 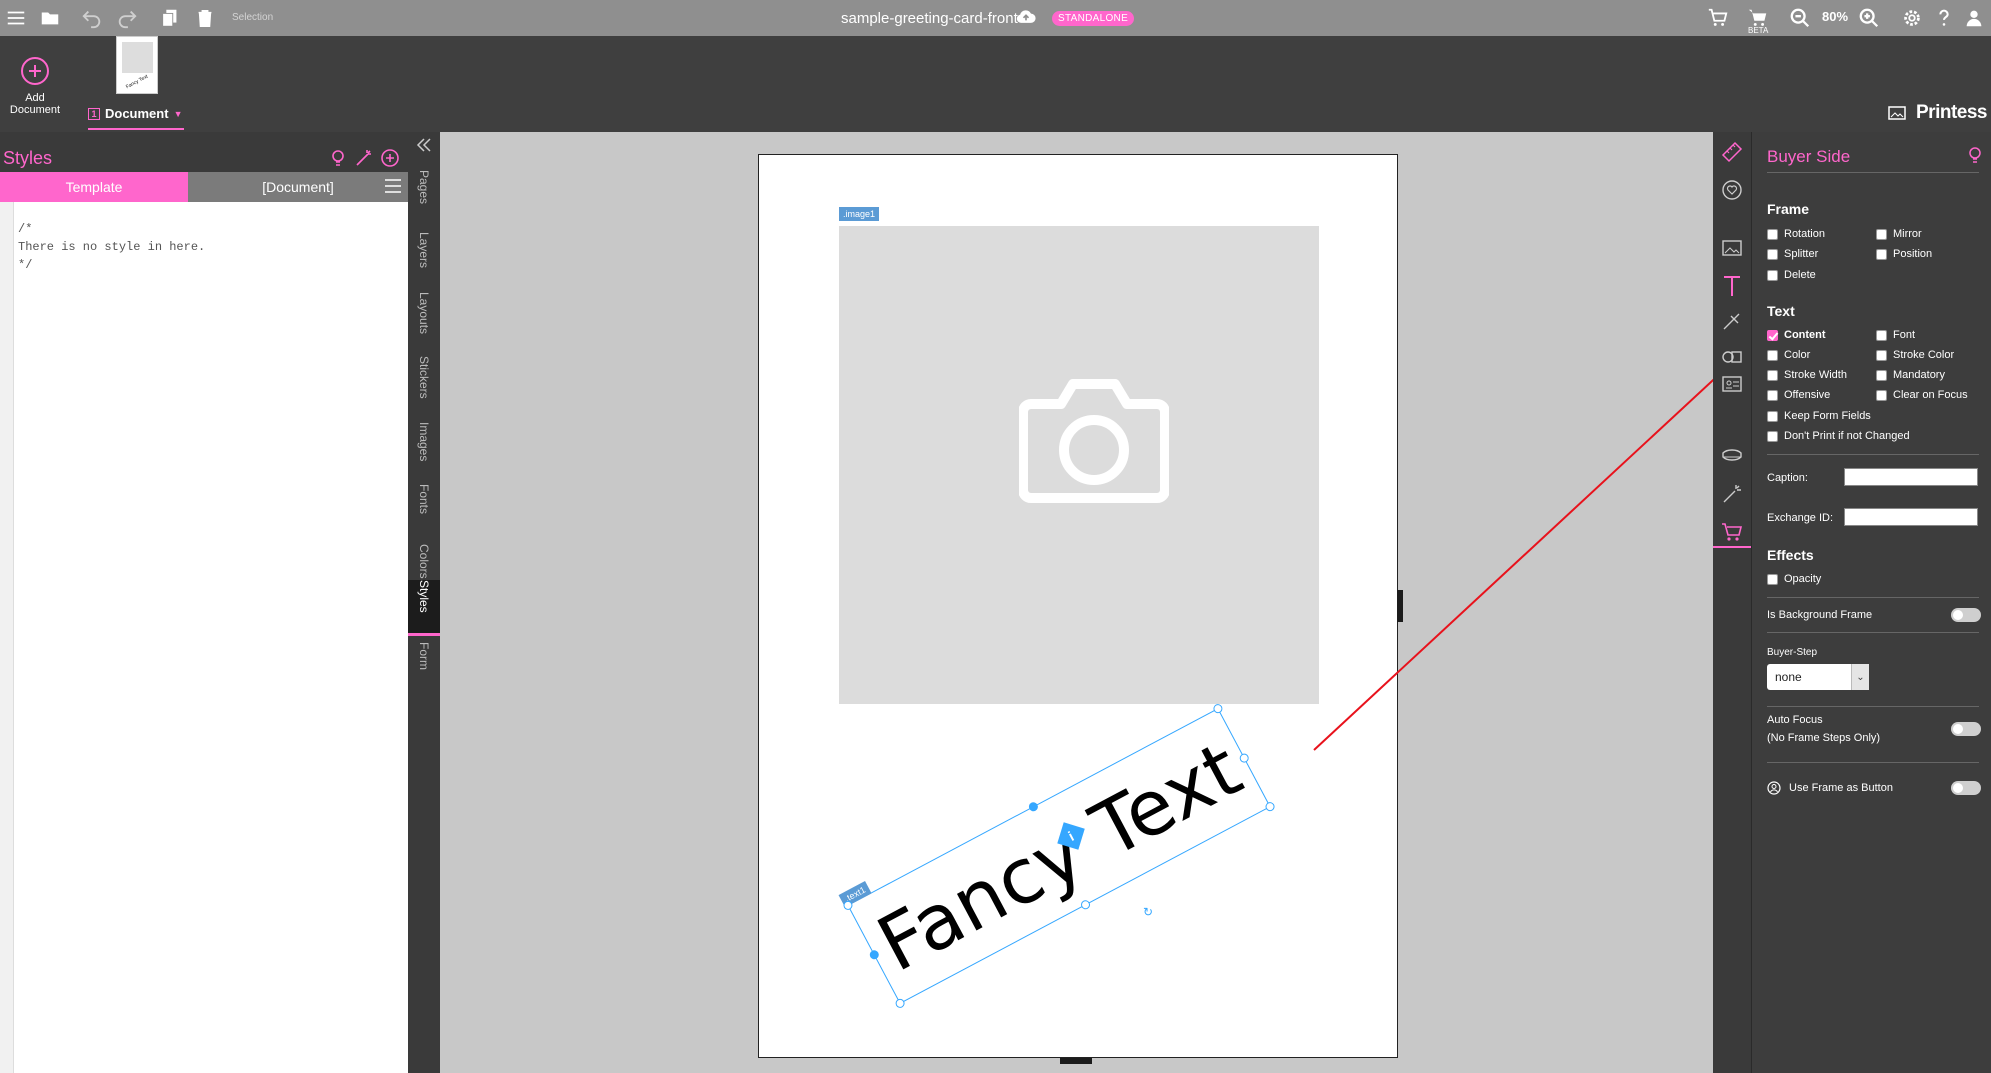 What do you see at coordinates (137, 65) in the screenshot?
I see `document-thumbnail: Fancy Text` at bounding box center [137, 65].